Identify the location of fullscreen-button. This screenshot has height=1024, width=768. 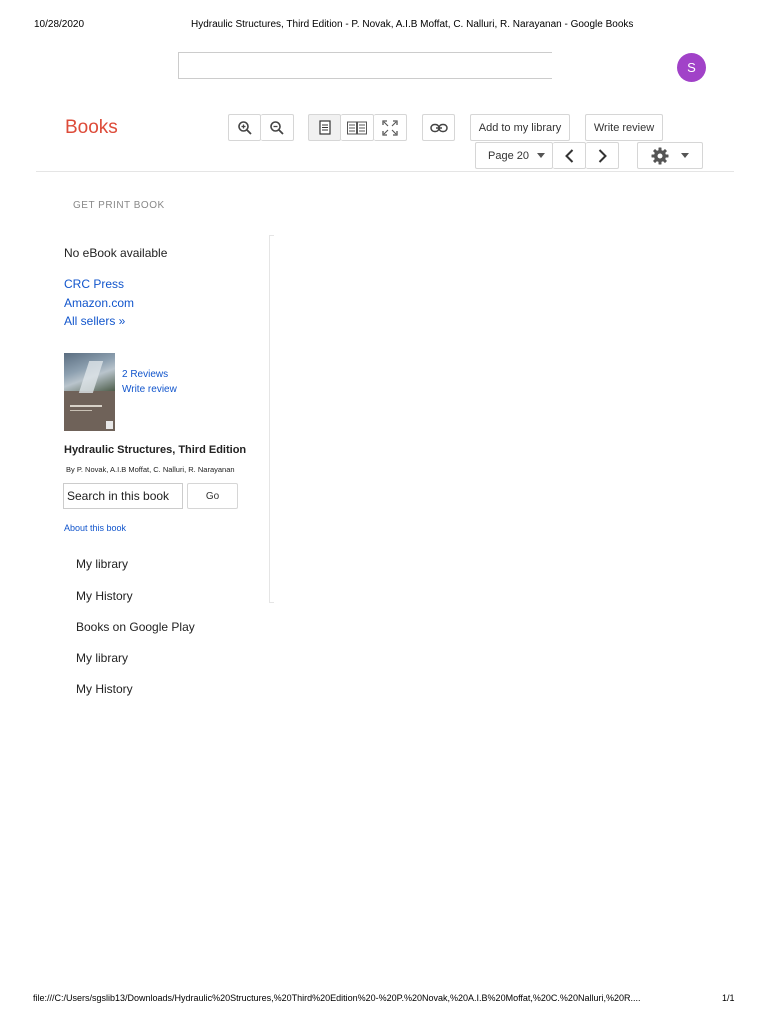
(390, 127).